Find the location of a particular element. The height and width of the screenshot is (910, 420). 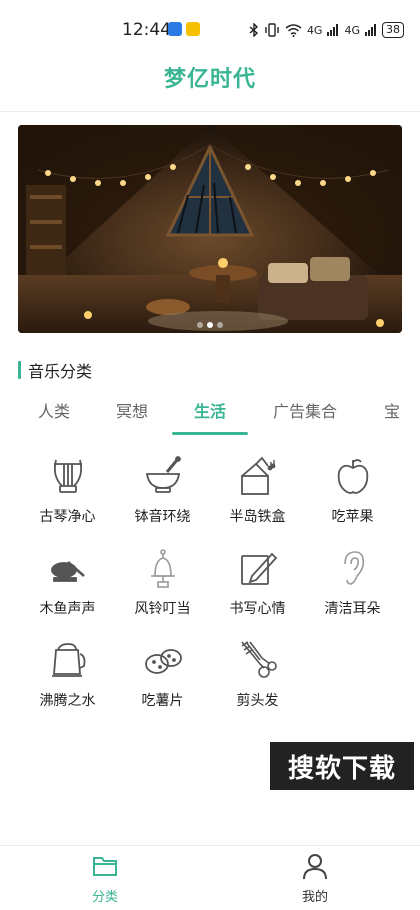

nav-item-mine: 我的 is located at coordinates (315, 878).